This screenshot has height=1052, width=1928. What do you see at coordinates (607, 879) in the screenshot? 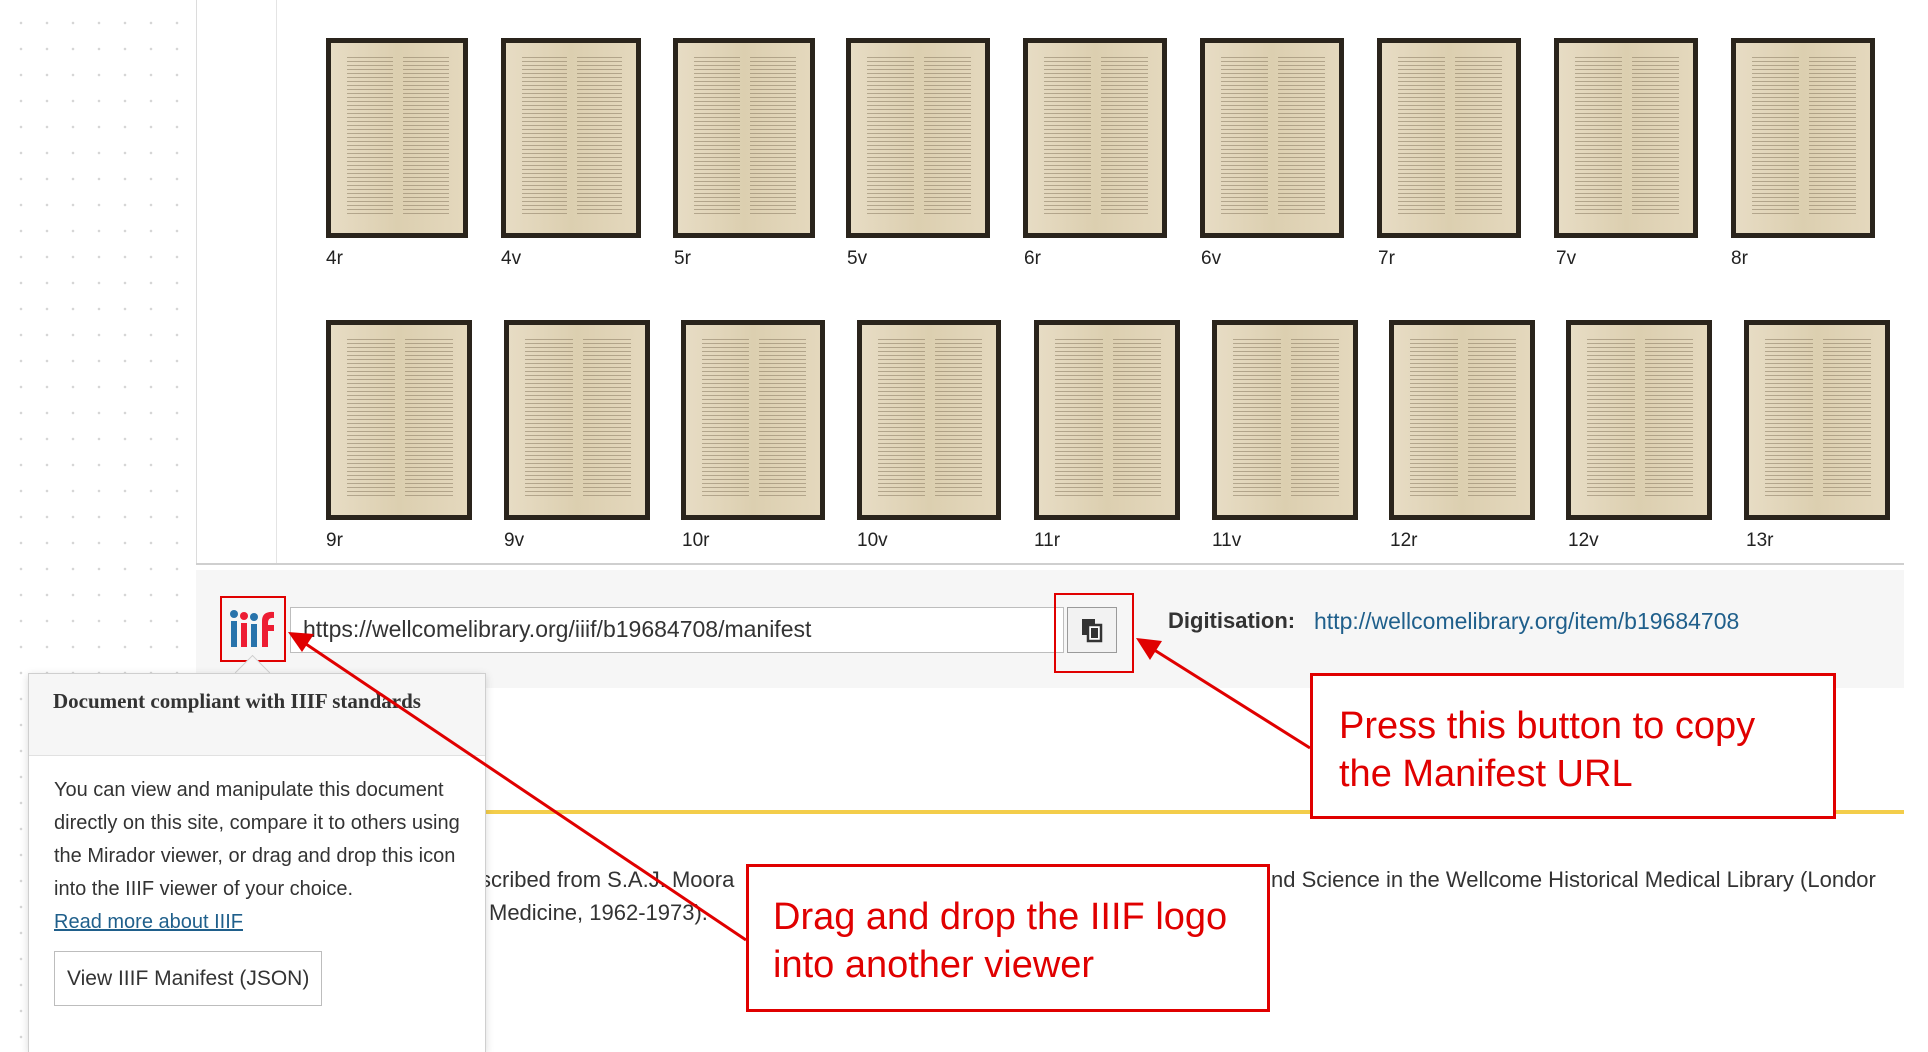
I see `description-line-1-left: scribed from S.A.J. Moora` at bounding box center [607, 879].